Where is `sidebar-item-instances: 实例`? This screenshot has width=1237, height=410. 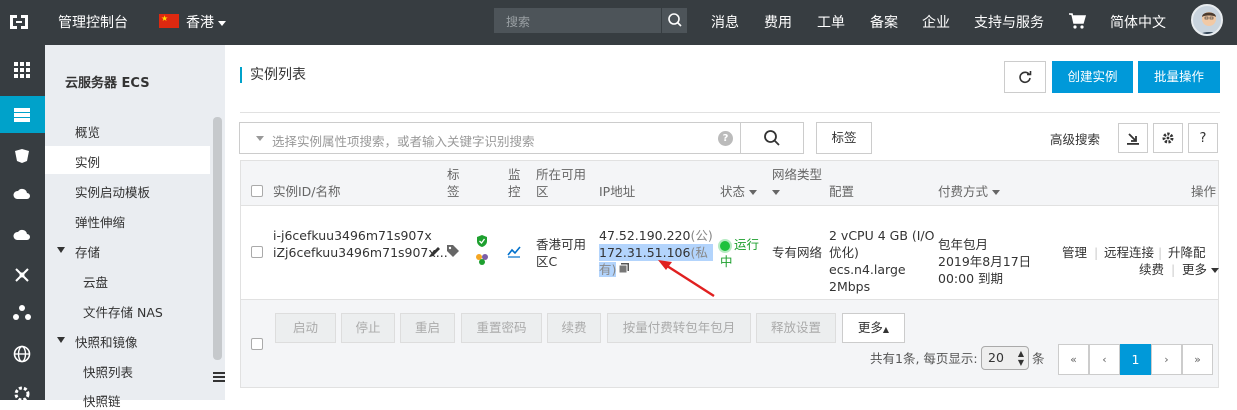
sidebar-item-instances: 实例 is located at coordinates (87, 161).